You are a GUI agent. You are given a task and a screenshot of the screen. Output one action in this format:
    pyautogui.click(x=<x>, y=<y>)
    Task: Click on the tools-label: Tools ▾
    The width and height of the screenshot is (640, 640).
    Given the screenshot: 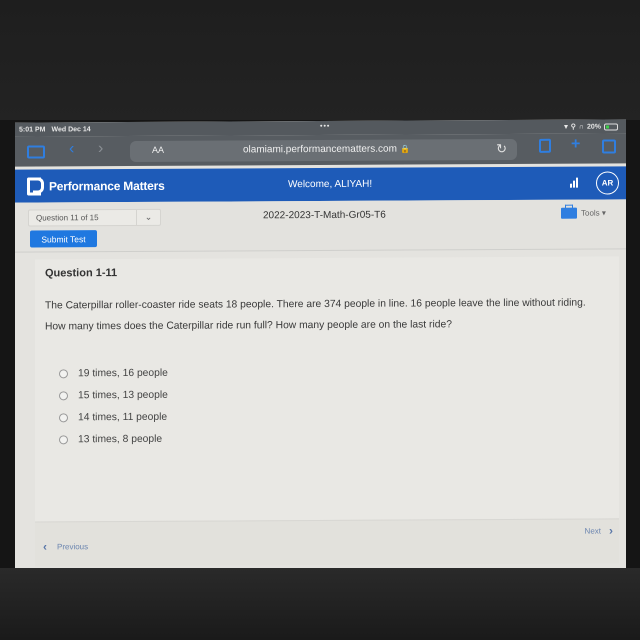 What is the action you would take?
    pyautogui.click(x=593, y=213)
    